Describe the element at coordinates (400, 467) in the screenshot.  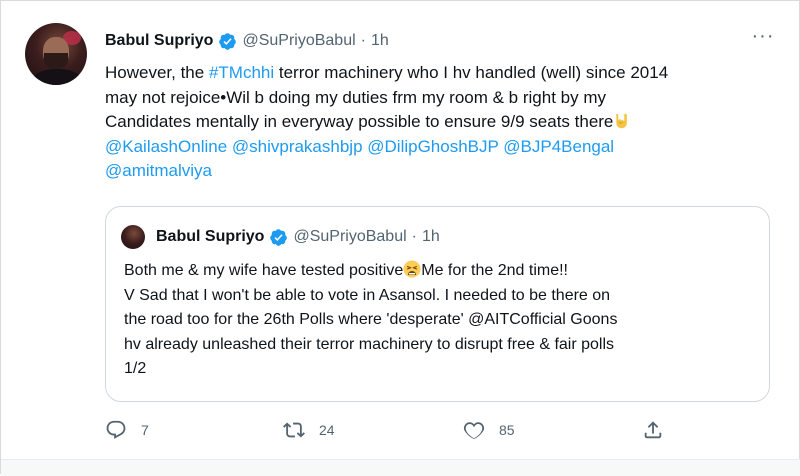
I see `next-tweet-divider` at that location.